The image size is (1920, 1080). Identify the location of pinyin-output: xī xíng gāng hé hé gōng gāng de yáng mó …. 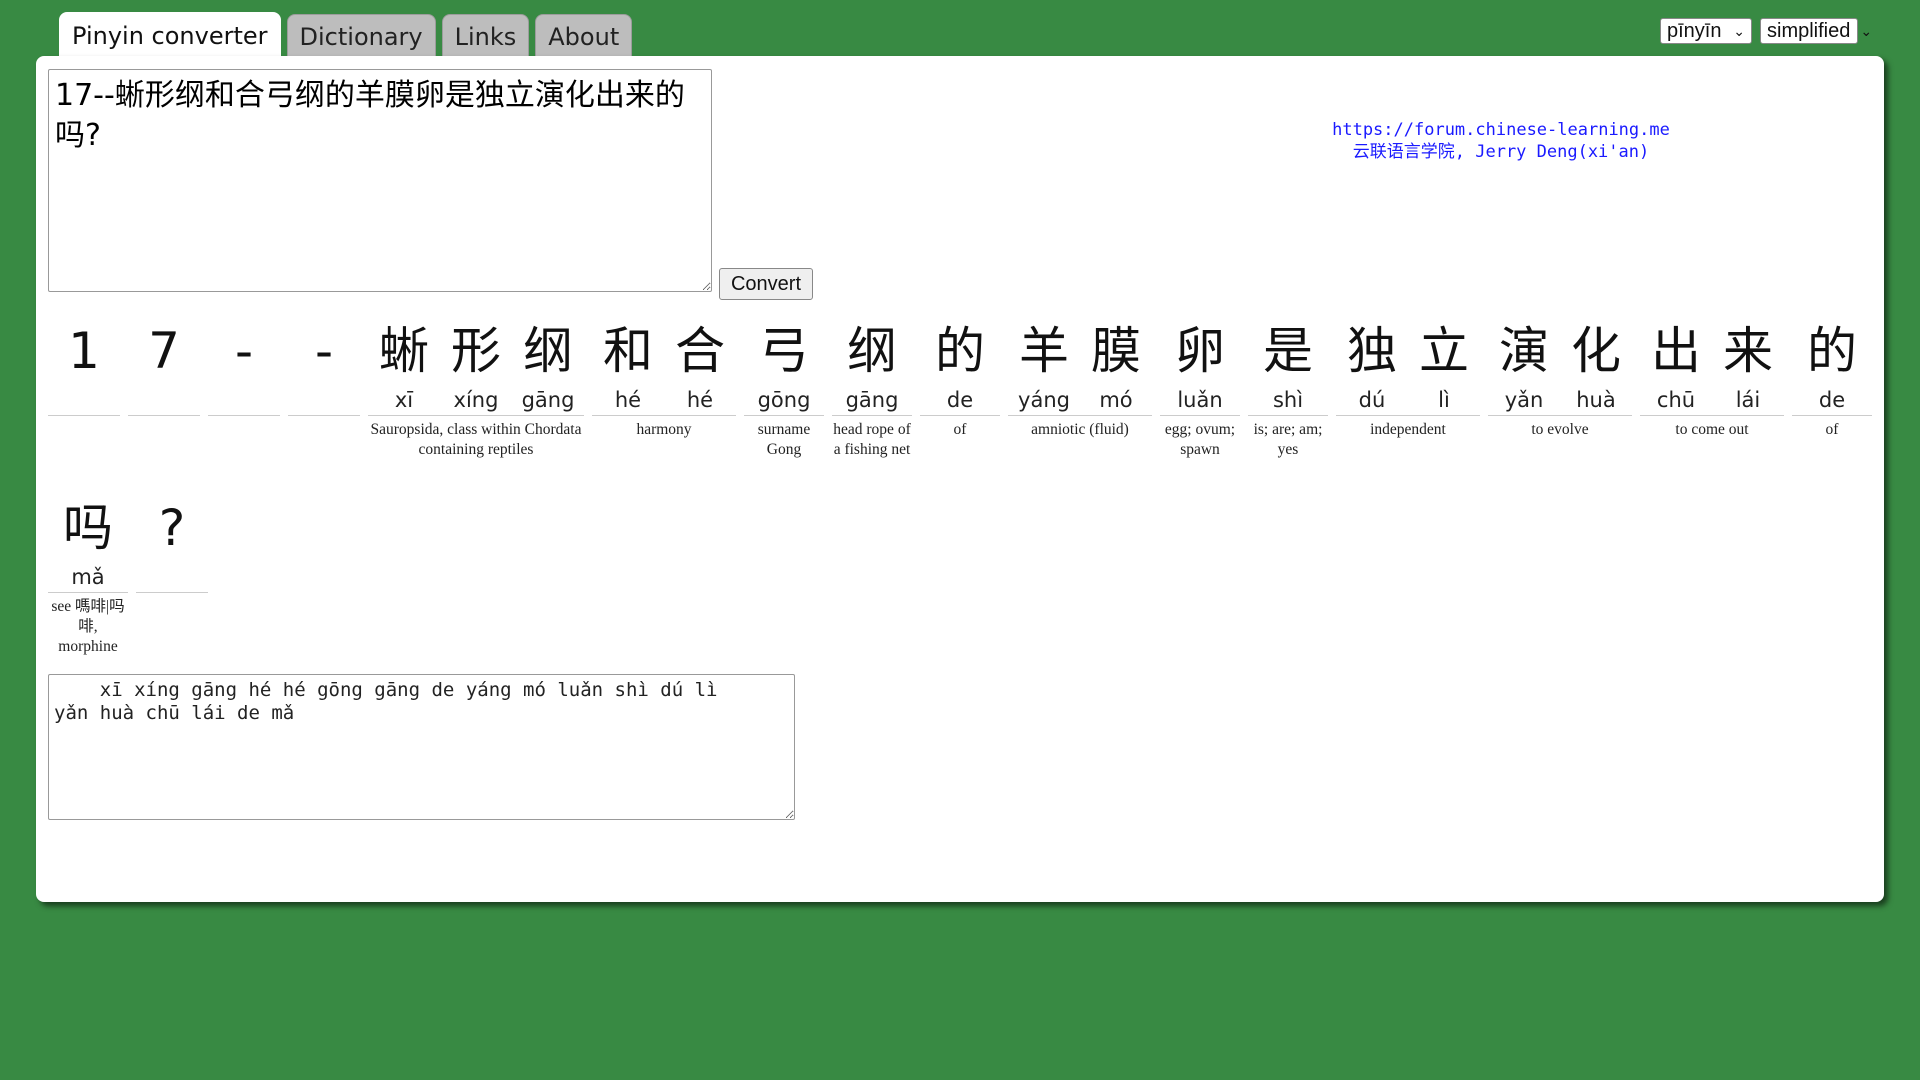
(421, 747).